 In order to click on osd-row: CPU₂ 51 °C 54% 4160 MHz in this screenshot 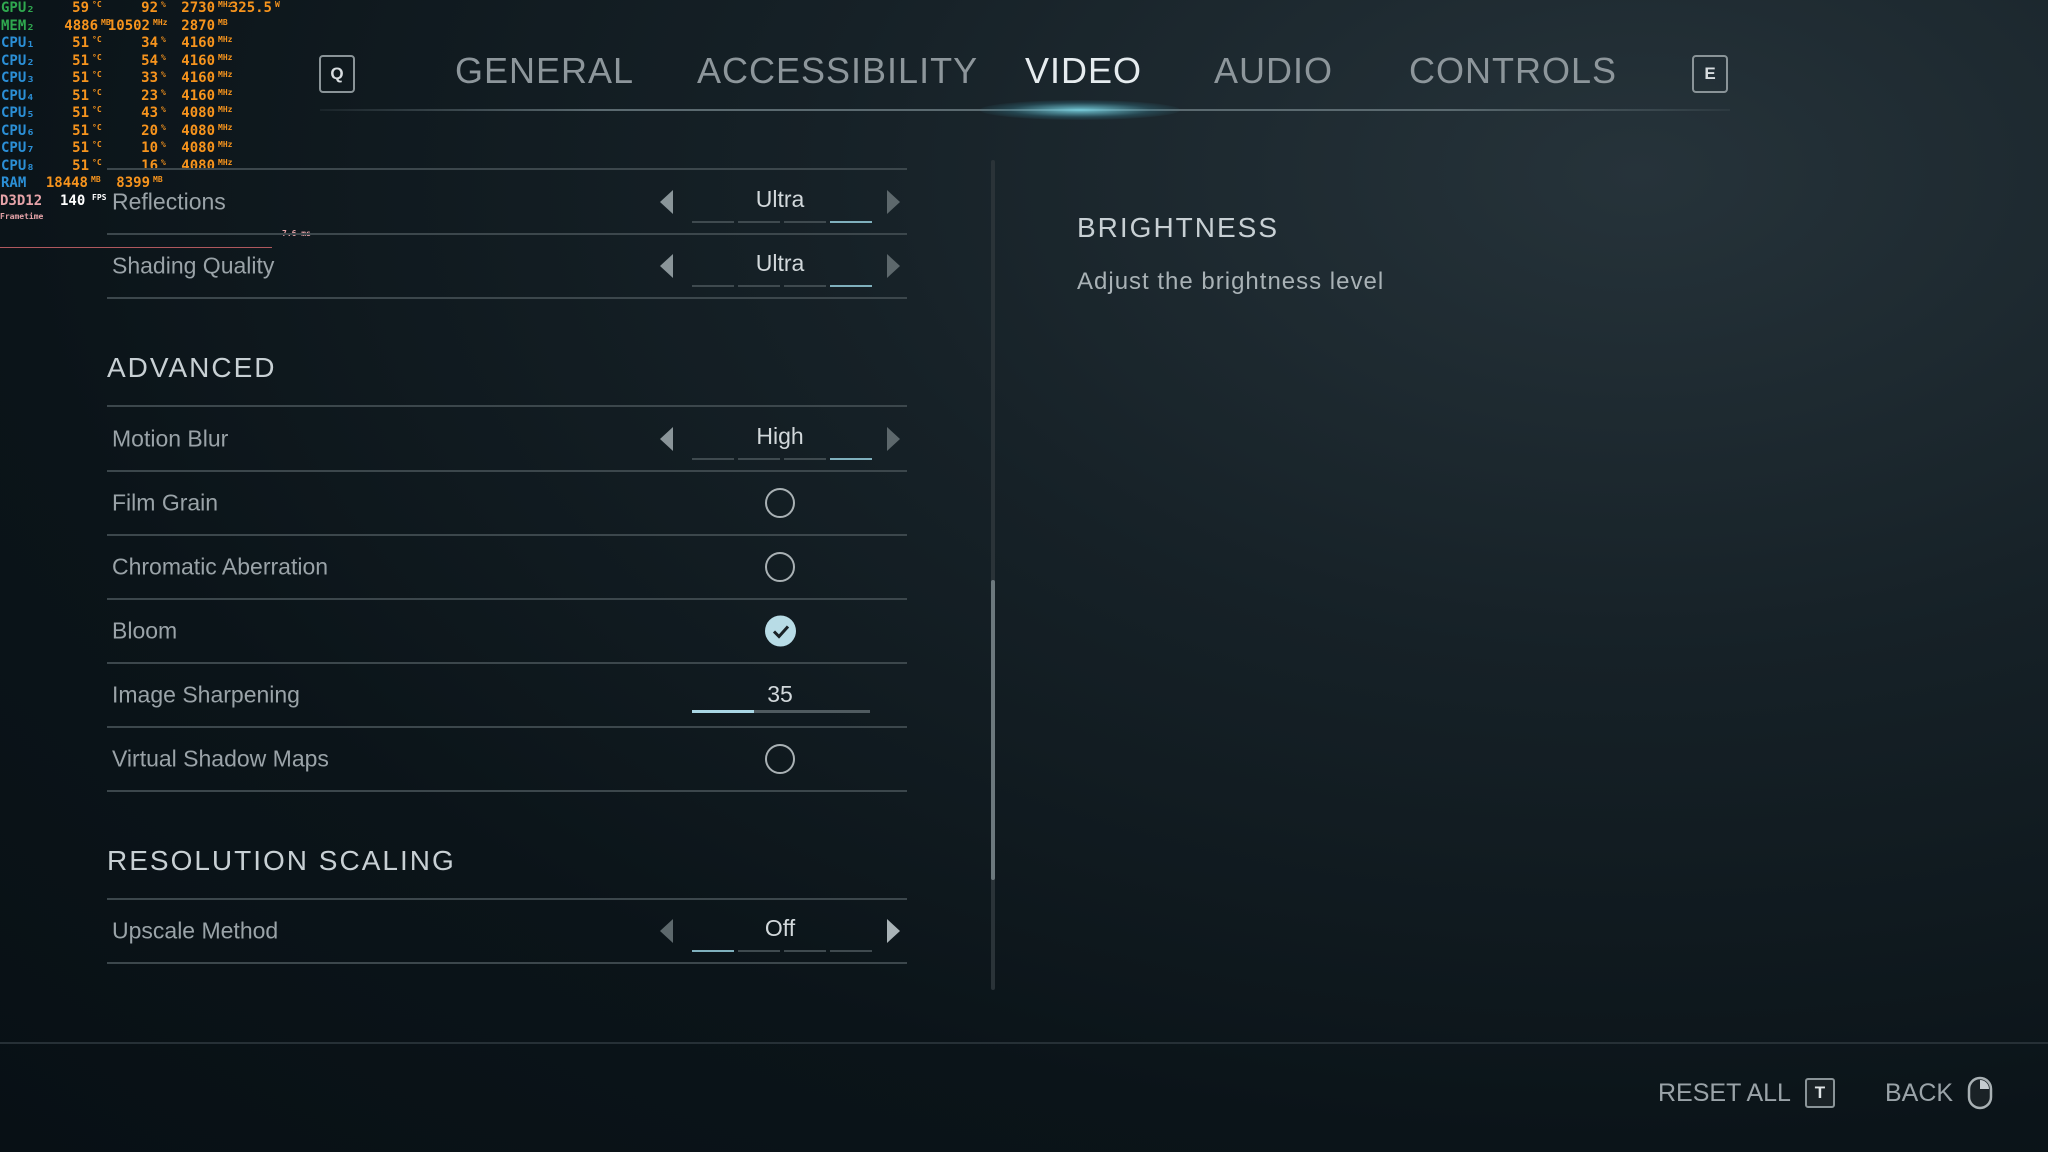, I will do `click(150, 61)`.